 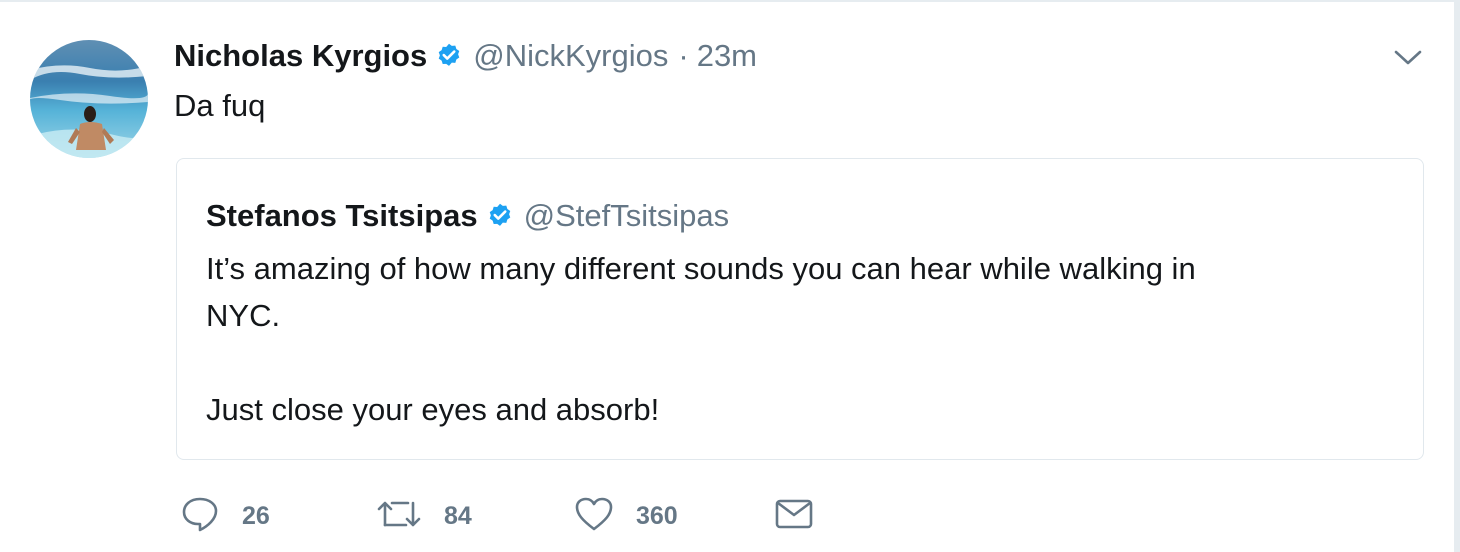 What do you see at coordinates (626, 215) in the screenshot?
I see `quoted-author-handle: @StefTsitsipas` at bounding box center [626, 215].